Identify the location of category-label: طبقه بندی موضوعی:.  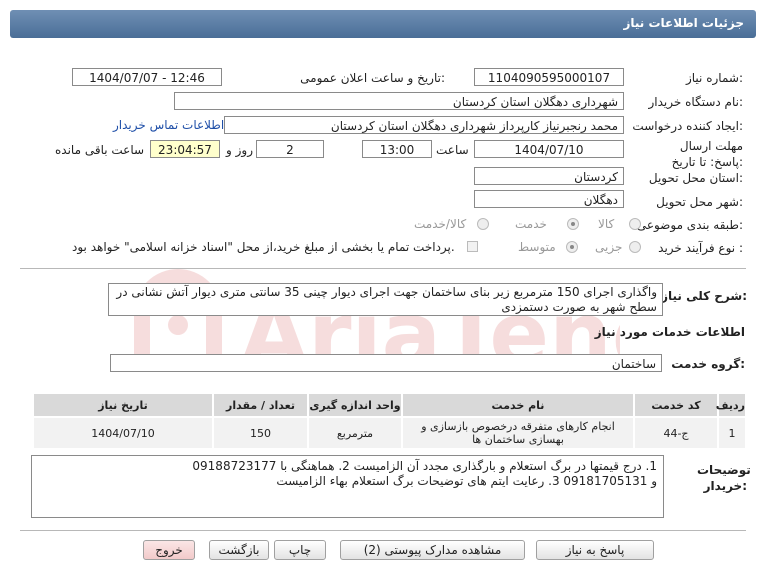
(689, 225).